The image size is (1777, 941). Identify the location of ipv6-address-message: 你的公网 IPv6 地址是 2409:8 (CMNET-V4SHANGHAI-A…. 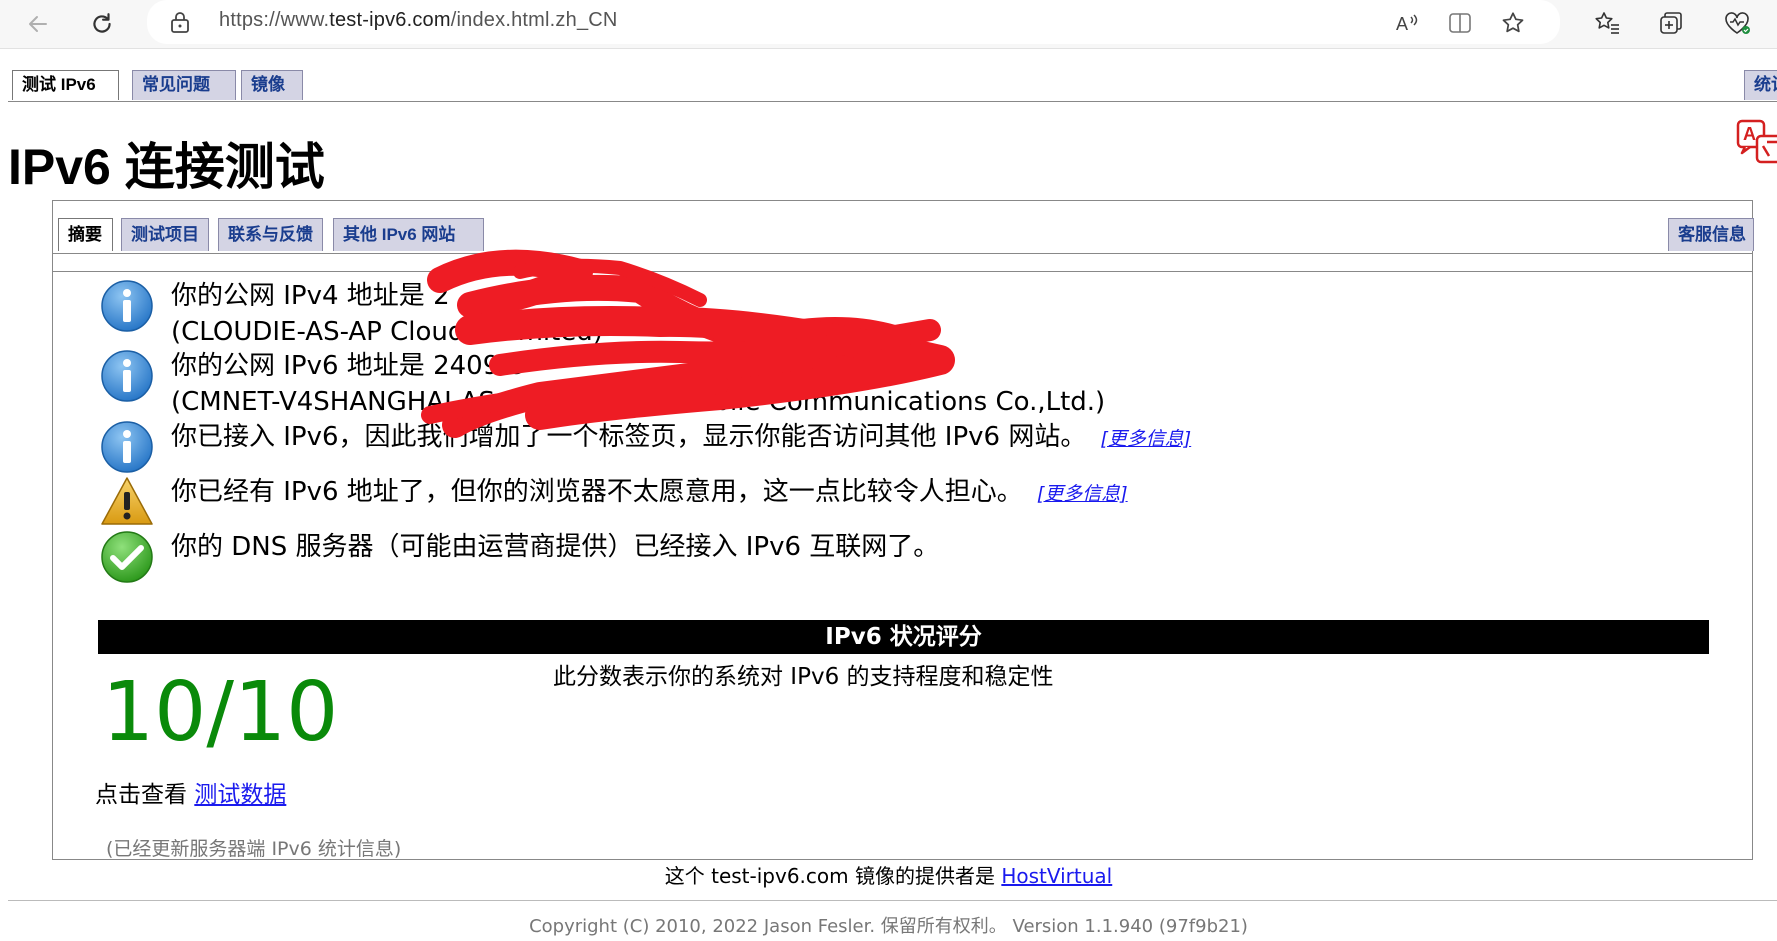
(602, 384).